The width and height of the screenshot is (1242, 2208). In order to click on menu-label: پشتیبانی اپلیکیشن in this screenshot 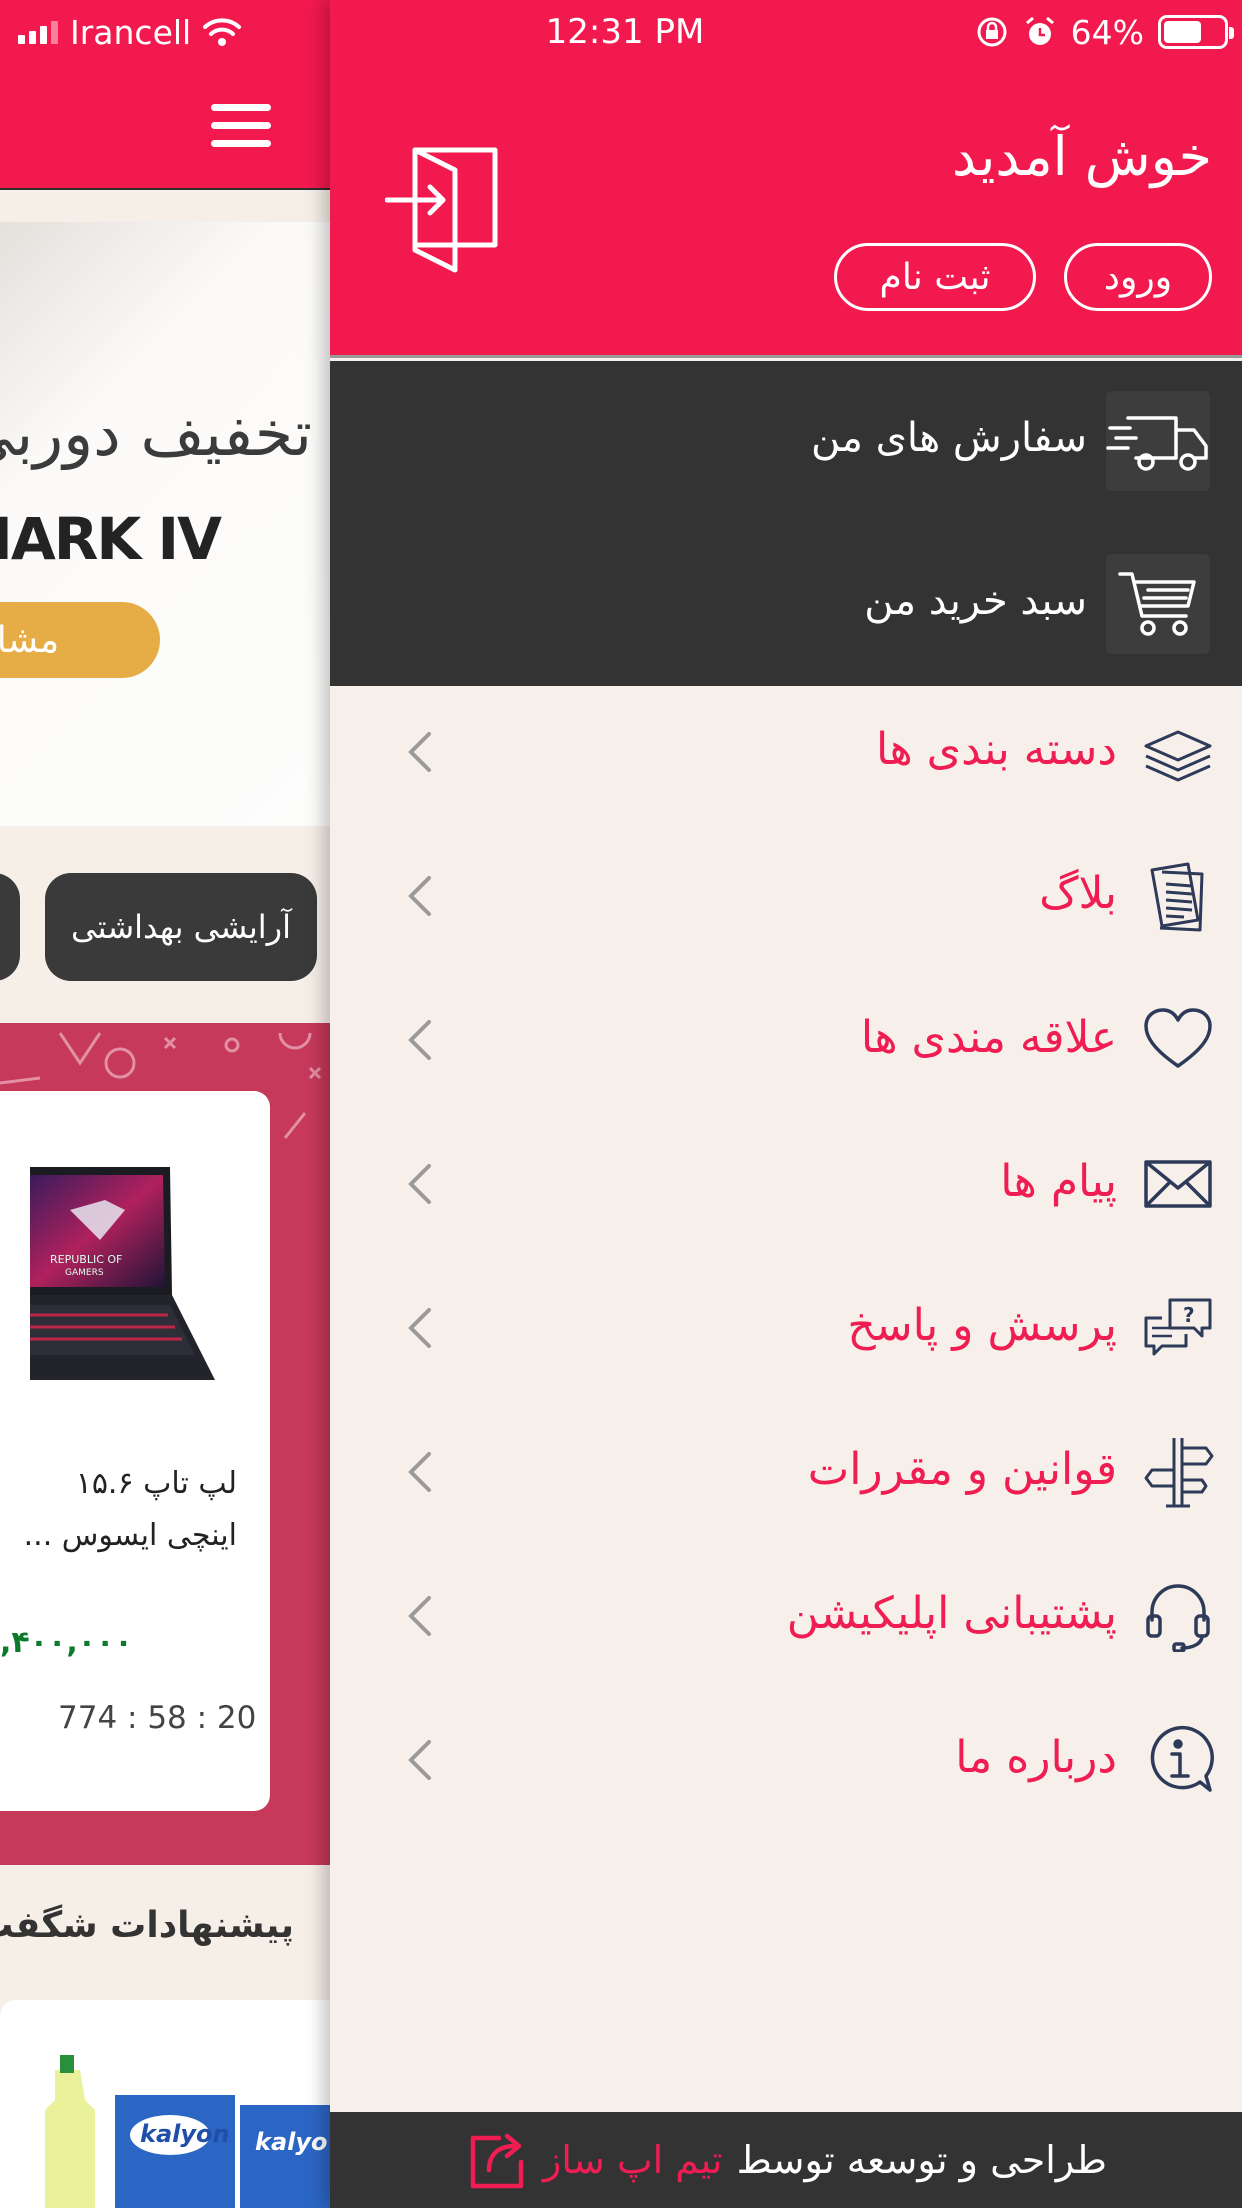, I will do `click(951, 1613)`.